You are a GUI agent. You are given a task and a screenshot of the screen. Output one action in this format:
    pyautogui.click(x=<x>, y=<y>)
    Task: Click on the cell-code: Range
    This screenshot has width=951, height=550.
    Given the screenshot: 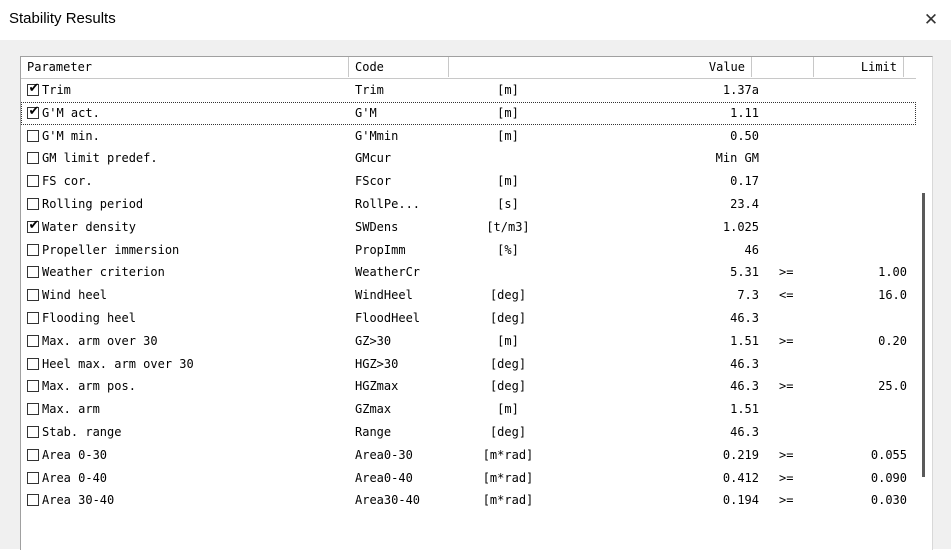 What is the action you would take?
    pyautogui.click(x=373, y=432)
    